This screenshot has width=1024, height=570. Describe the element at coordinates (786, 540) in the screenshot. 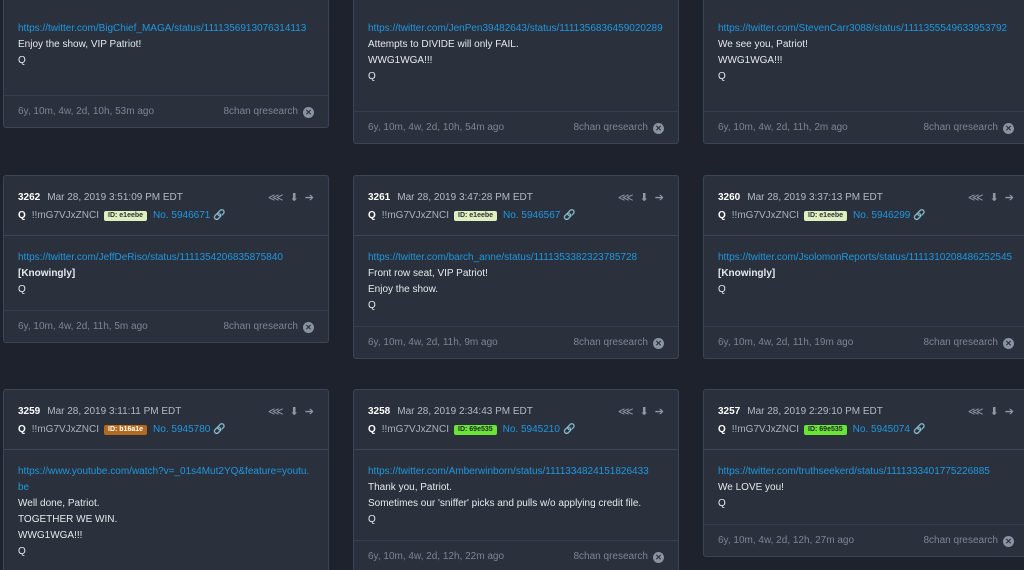

I see `time-ago: 6y, 10m, 4w, 2d, 12h, 27m ago` at that location.